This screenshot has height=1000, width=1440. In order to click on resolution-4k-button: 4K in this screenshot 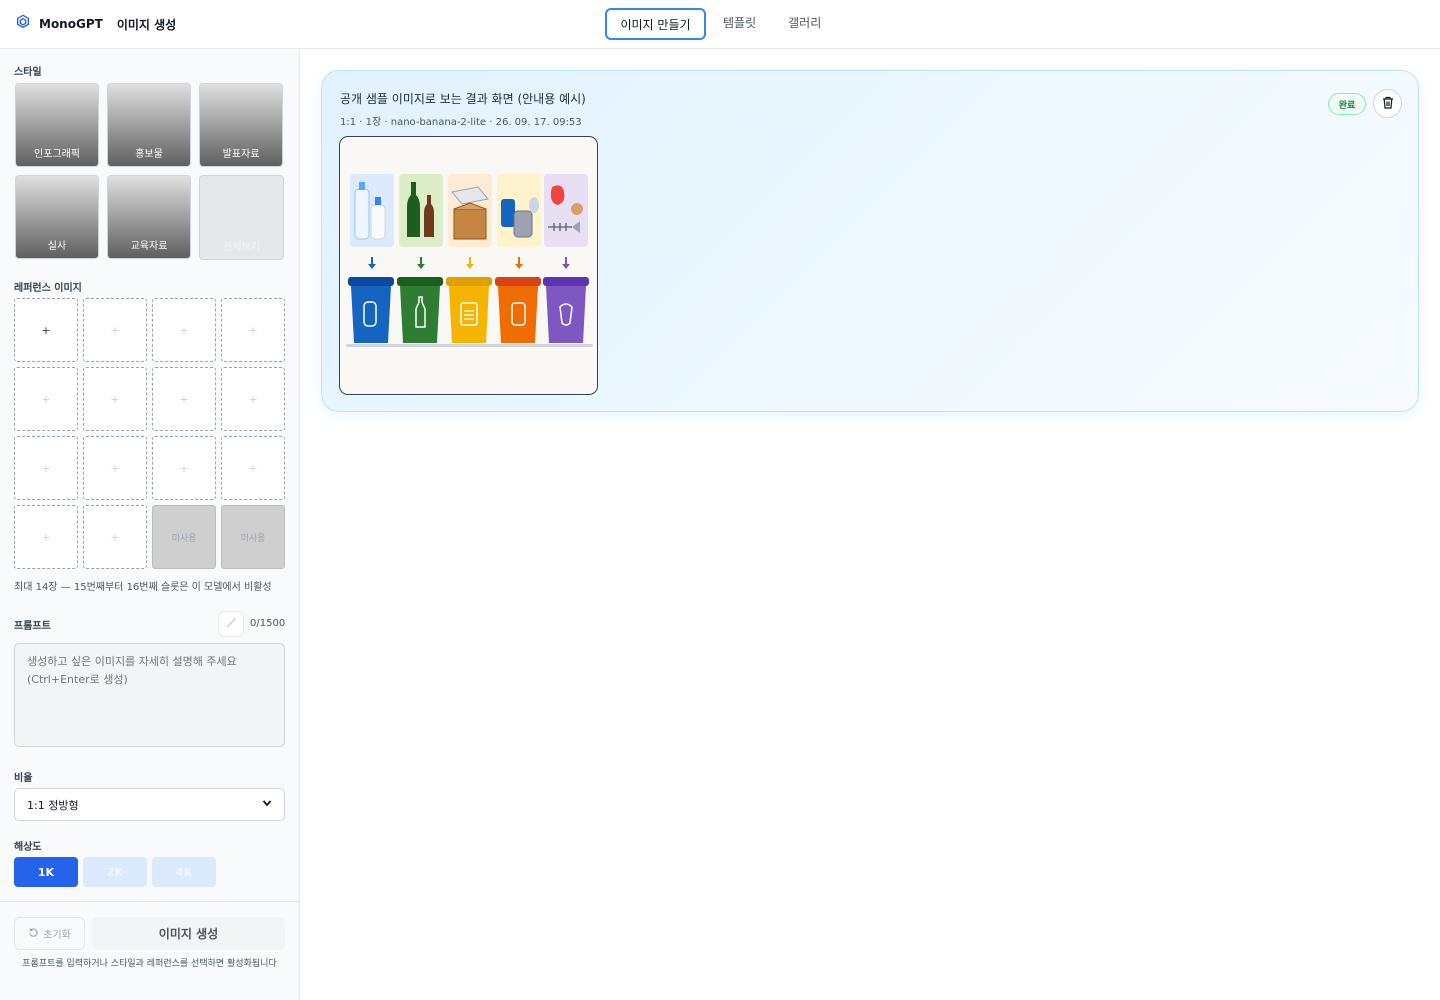, I will do `click(184, 872)`.